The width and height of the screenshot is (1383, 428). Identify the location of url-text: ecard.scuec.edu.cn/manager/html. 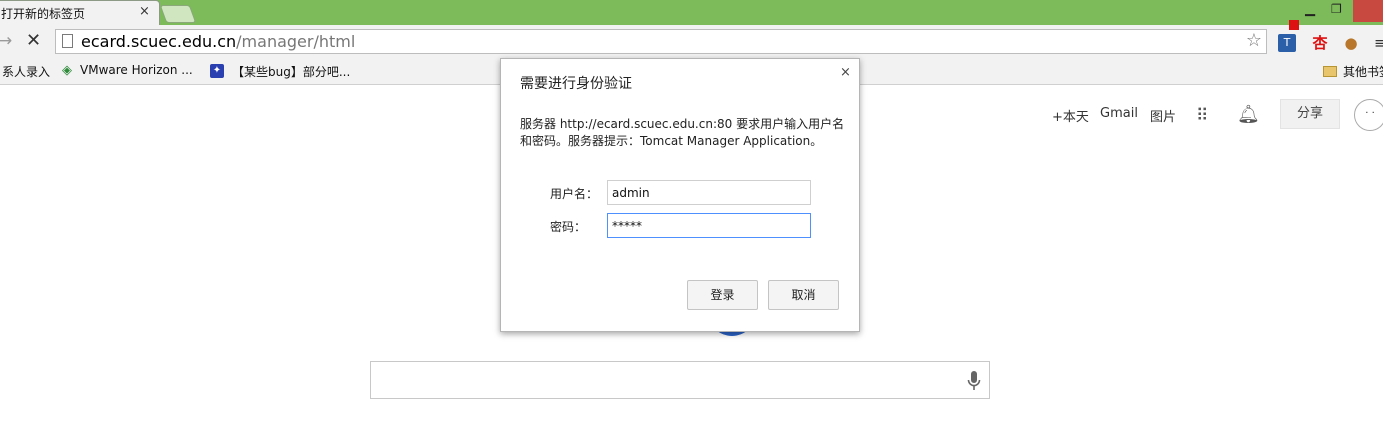
(218, 41).